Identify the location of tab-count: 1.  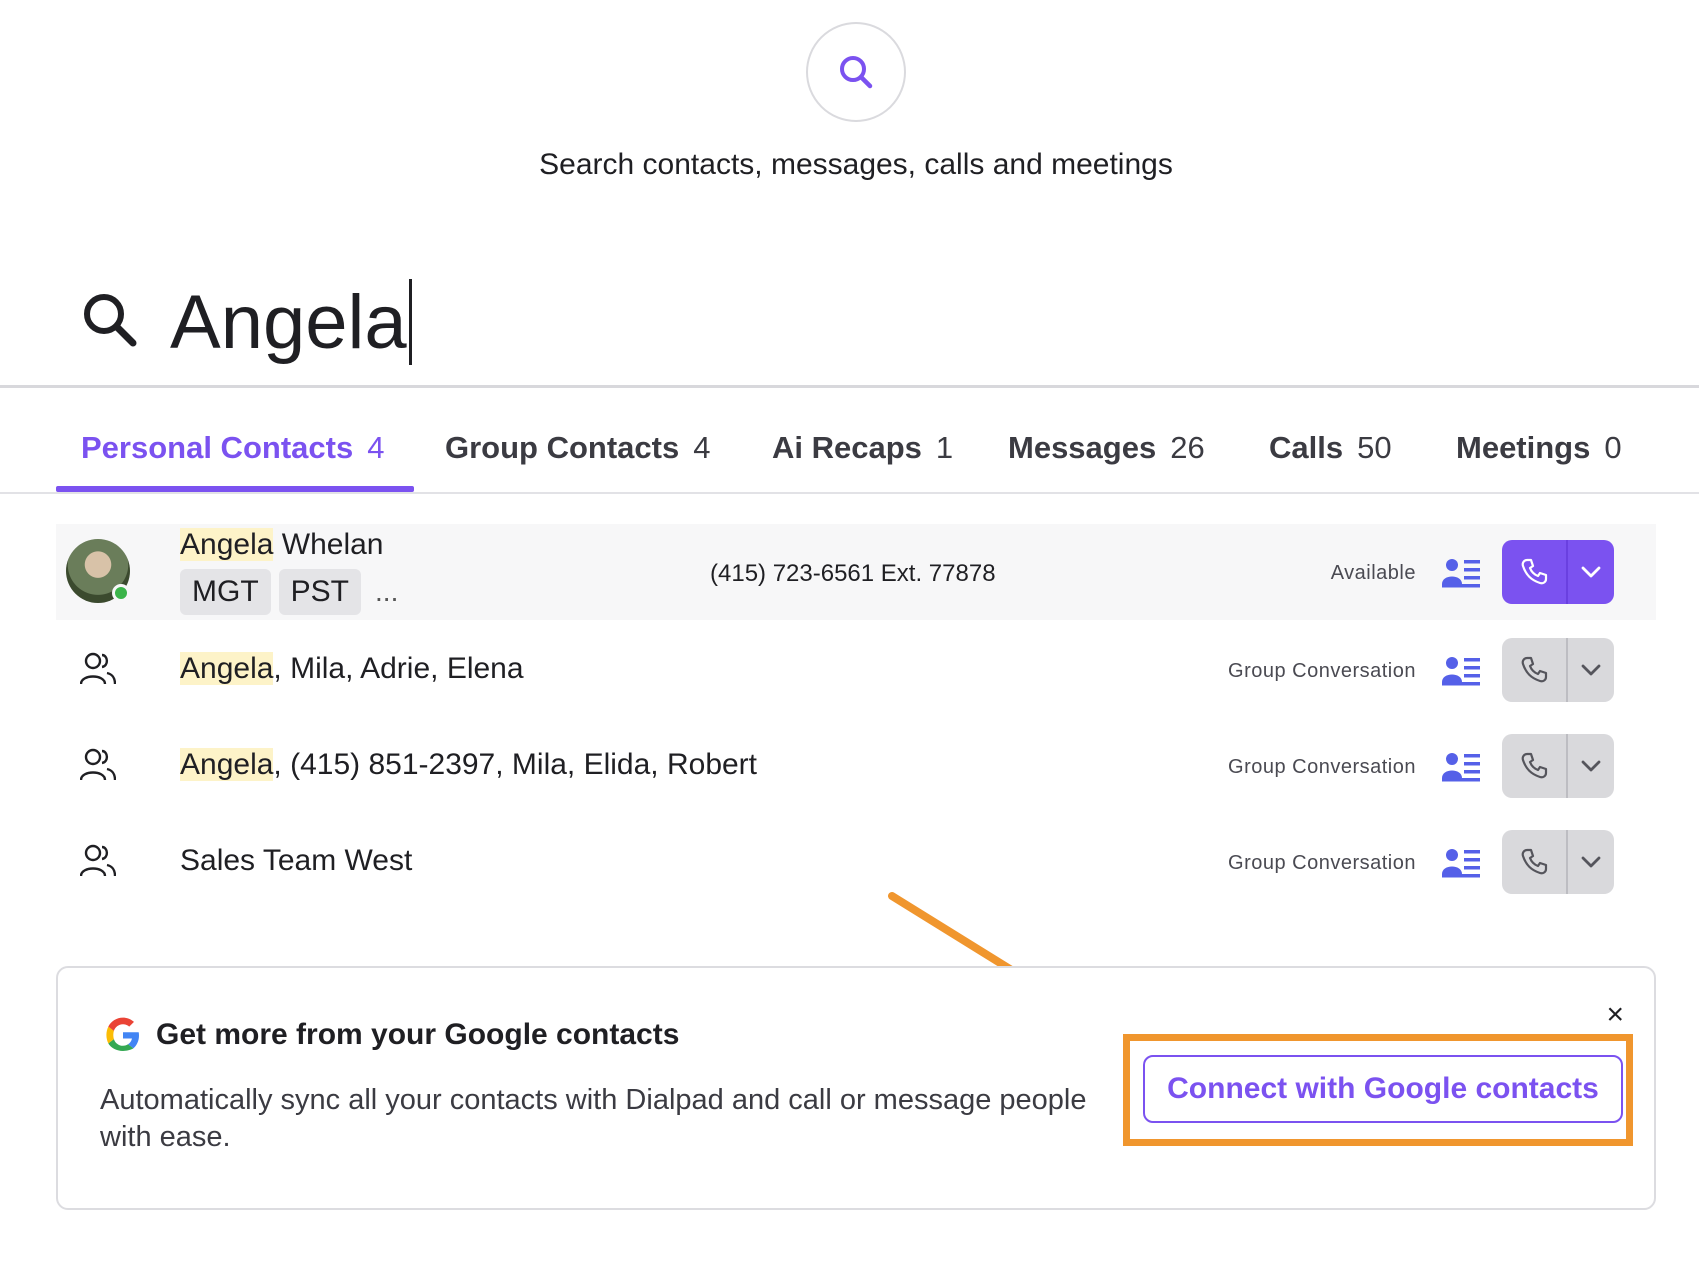
(944, 447).